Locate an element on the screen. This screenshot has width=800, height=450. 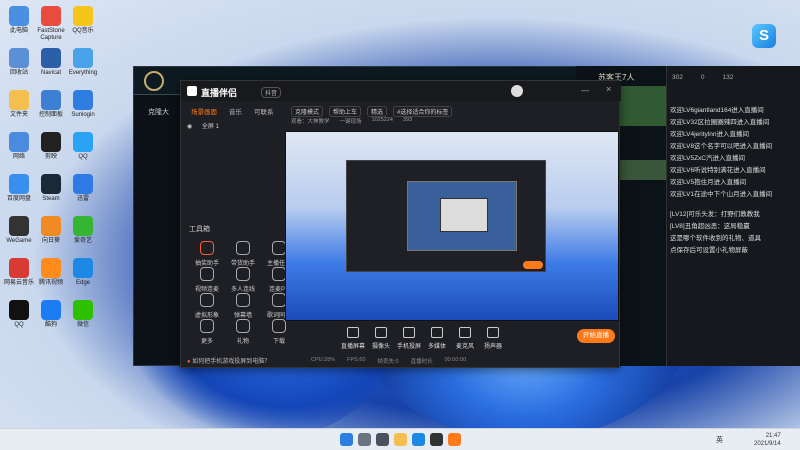
close-icon: × is located at coordinates (608, 89).